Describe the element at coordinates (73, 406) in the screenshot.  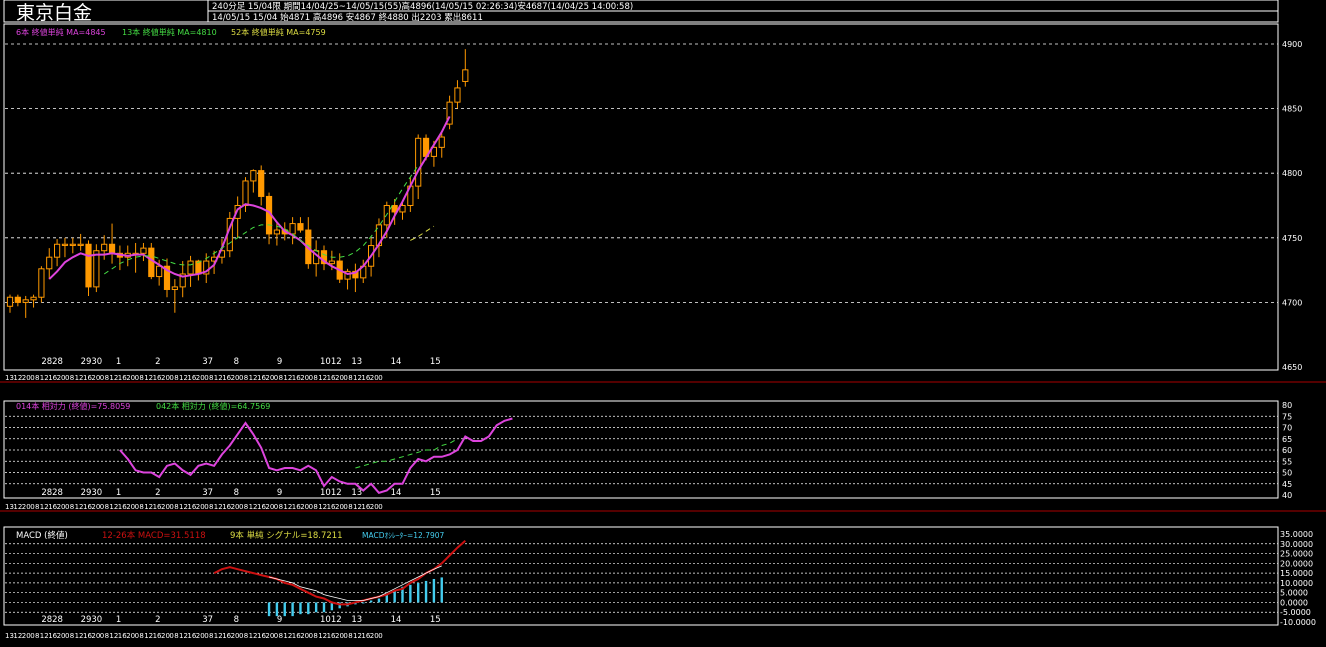
I see `rsi-legend-14: 014本 相対力 (終値)=75.8059` at that location.